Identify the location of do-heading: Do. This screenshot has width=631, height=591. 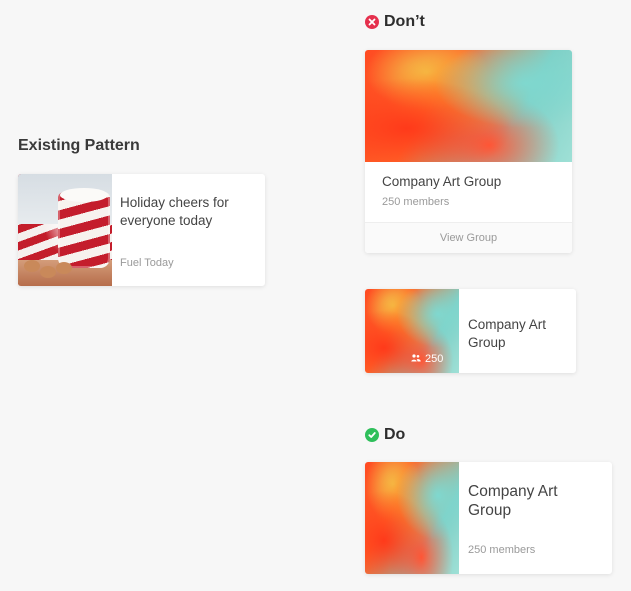
(385, 435).